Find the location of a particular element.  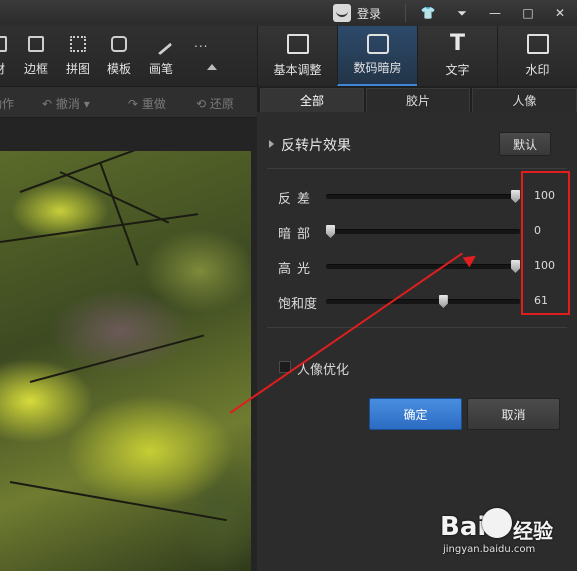

tab-label: 文字 is located at coordinates (457, 70).